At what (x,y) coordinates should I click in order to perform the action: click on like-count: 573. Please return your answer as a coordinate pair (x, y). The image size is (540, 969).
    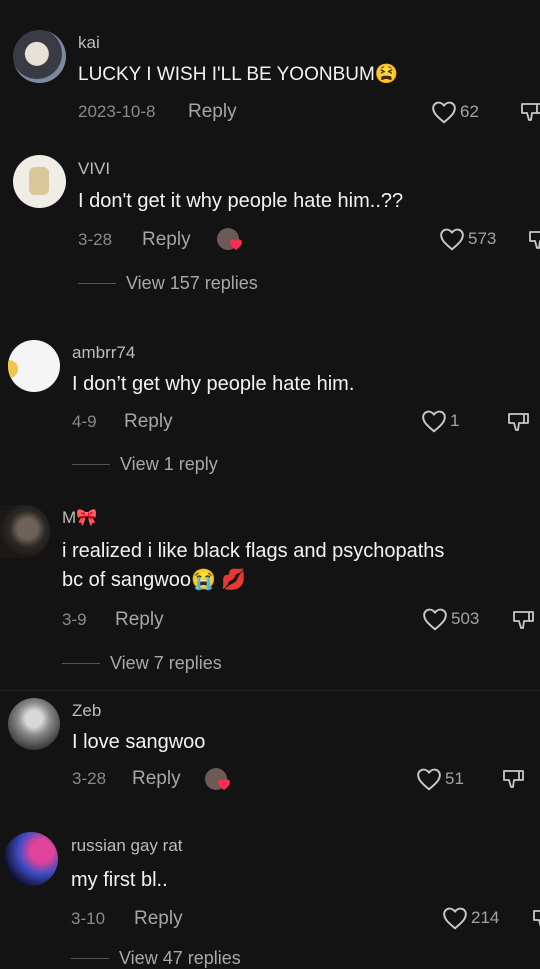
    Looking at the image, I should click on (482, 238).